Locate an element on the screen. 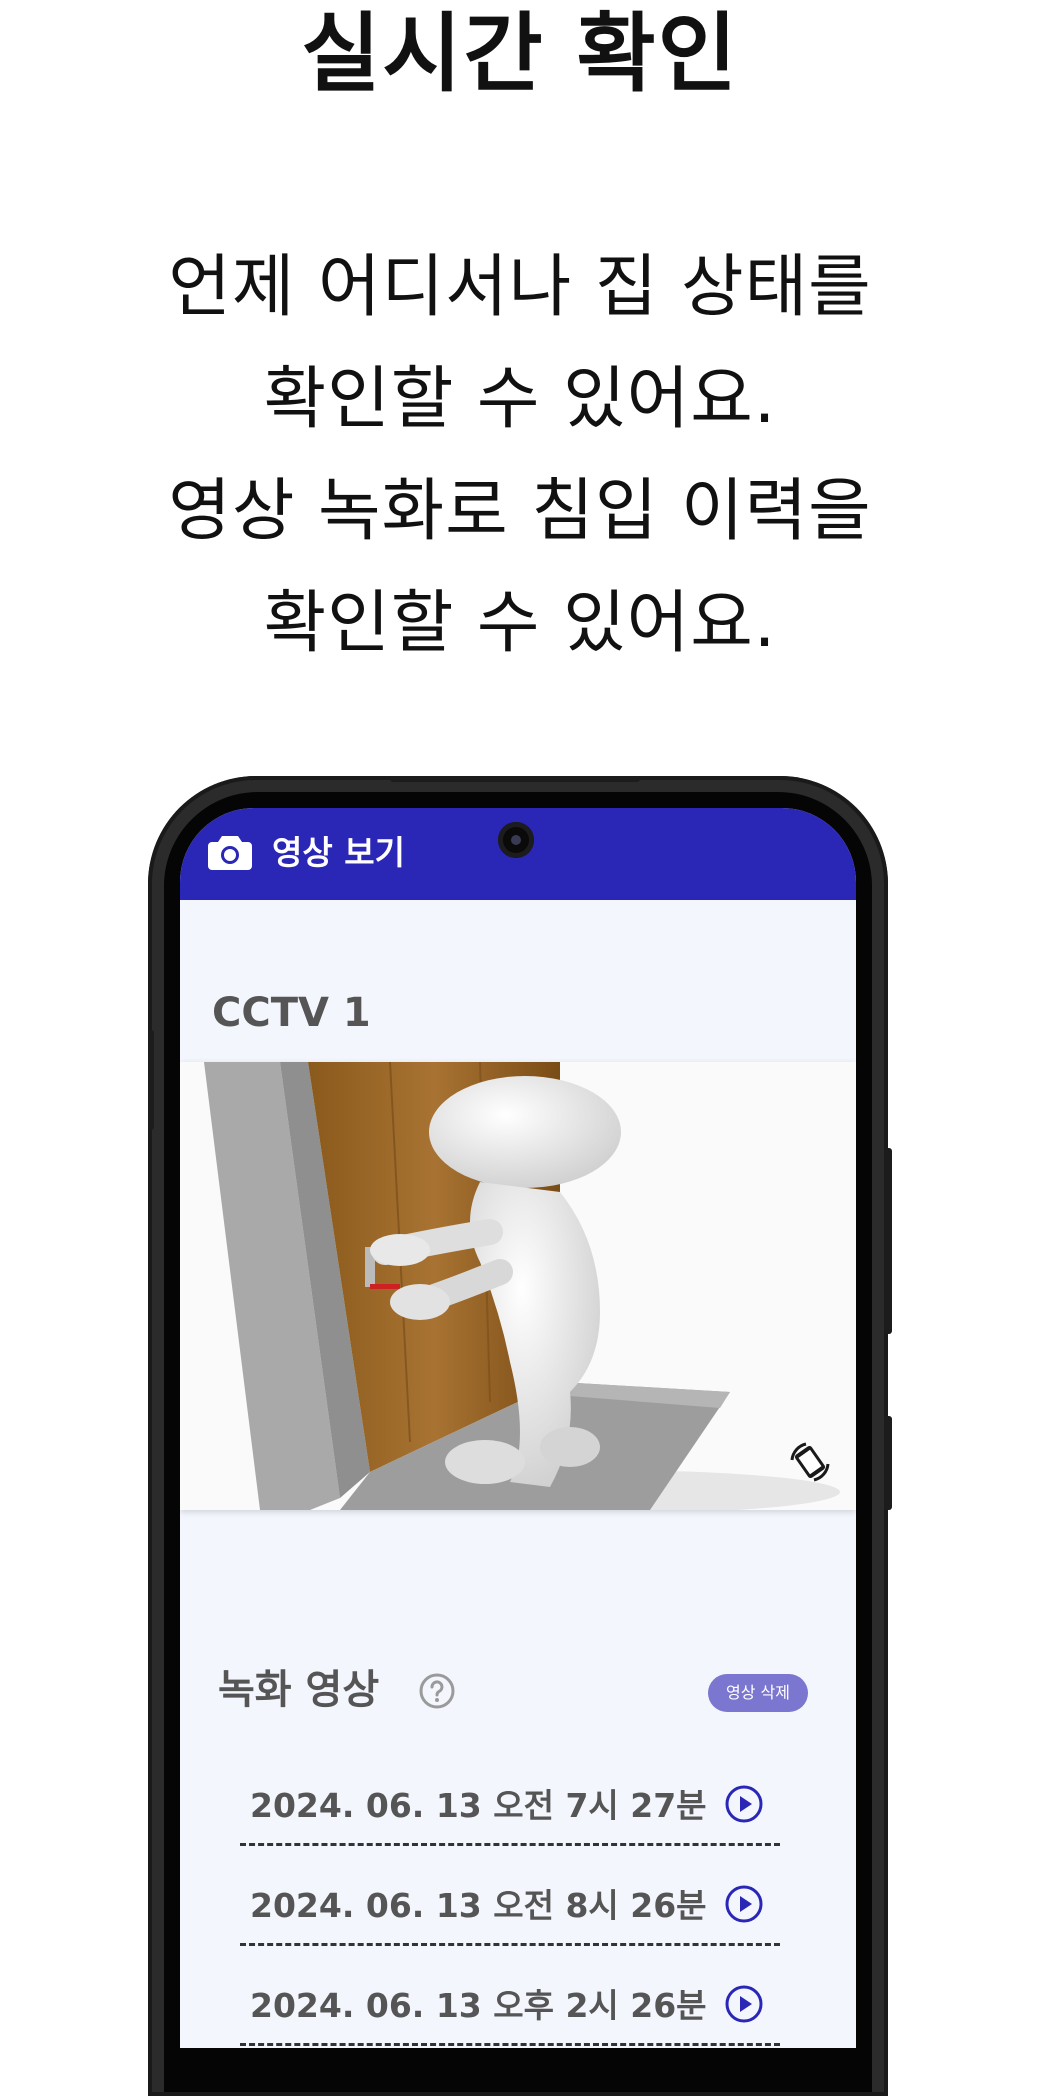 This screenshot has width=1040, height=2096. recording-item: 2024. 06. 13 오후 2시 26분 is located at coordinates (510, 1997).